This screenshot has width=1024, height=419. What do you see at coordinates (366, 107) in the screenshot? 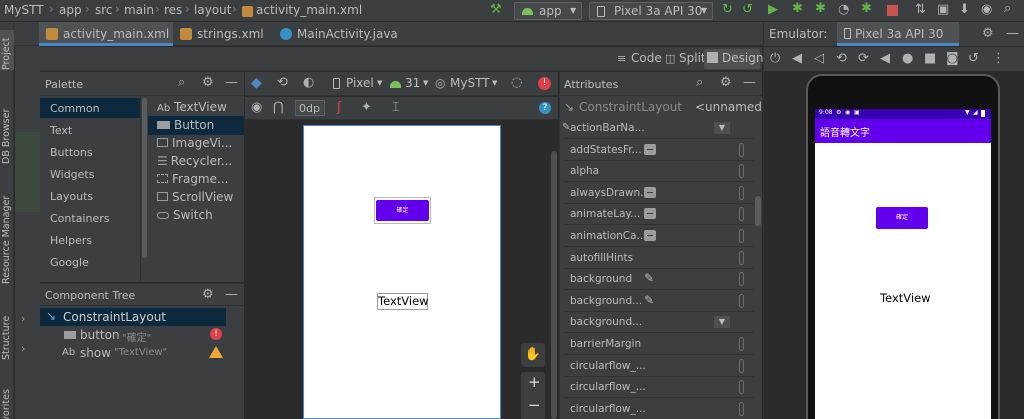
I see `infer-constraints-icon: ✦` at bounding box center [366, 107].